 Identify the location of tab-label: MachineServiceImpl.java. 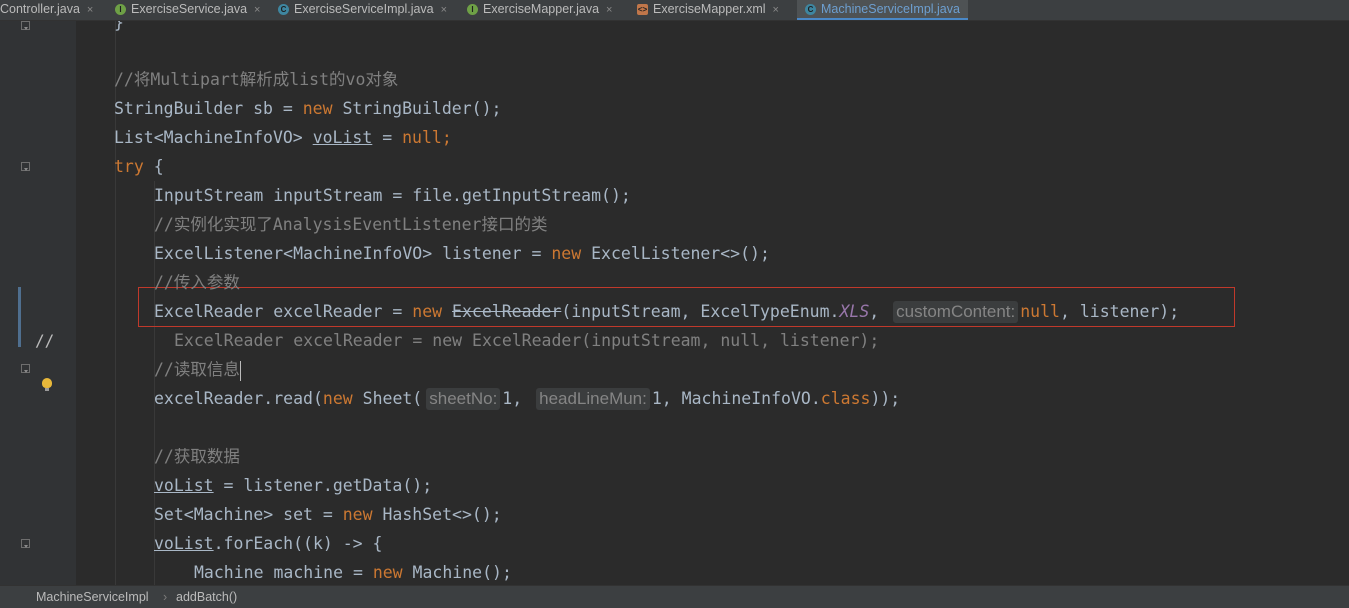
(890, 9).